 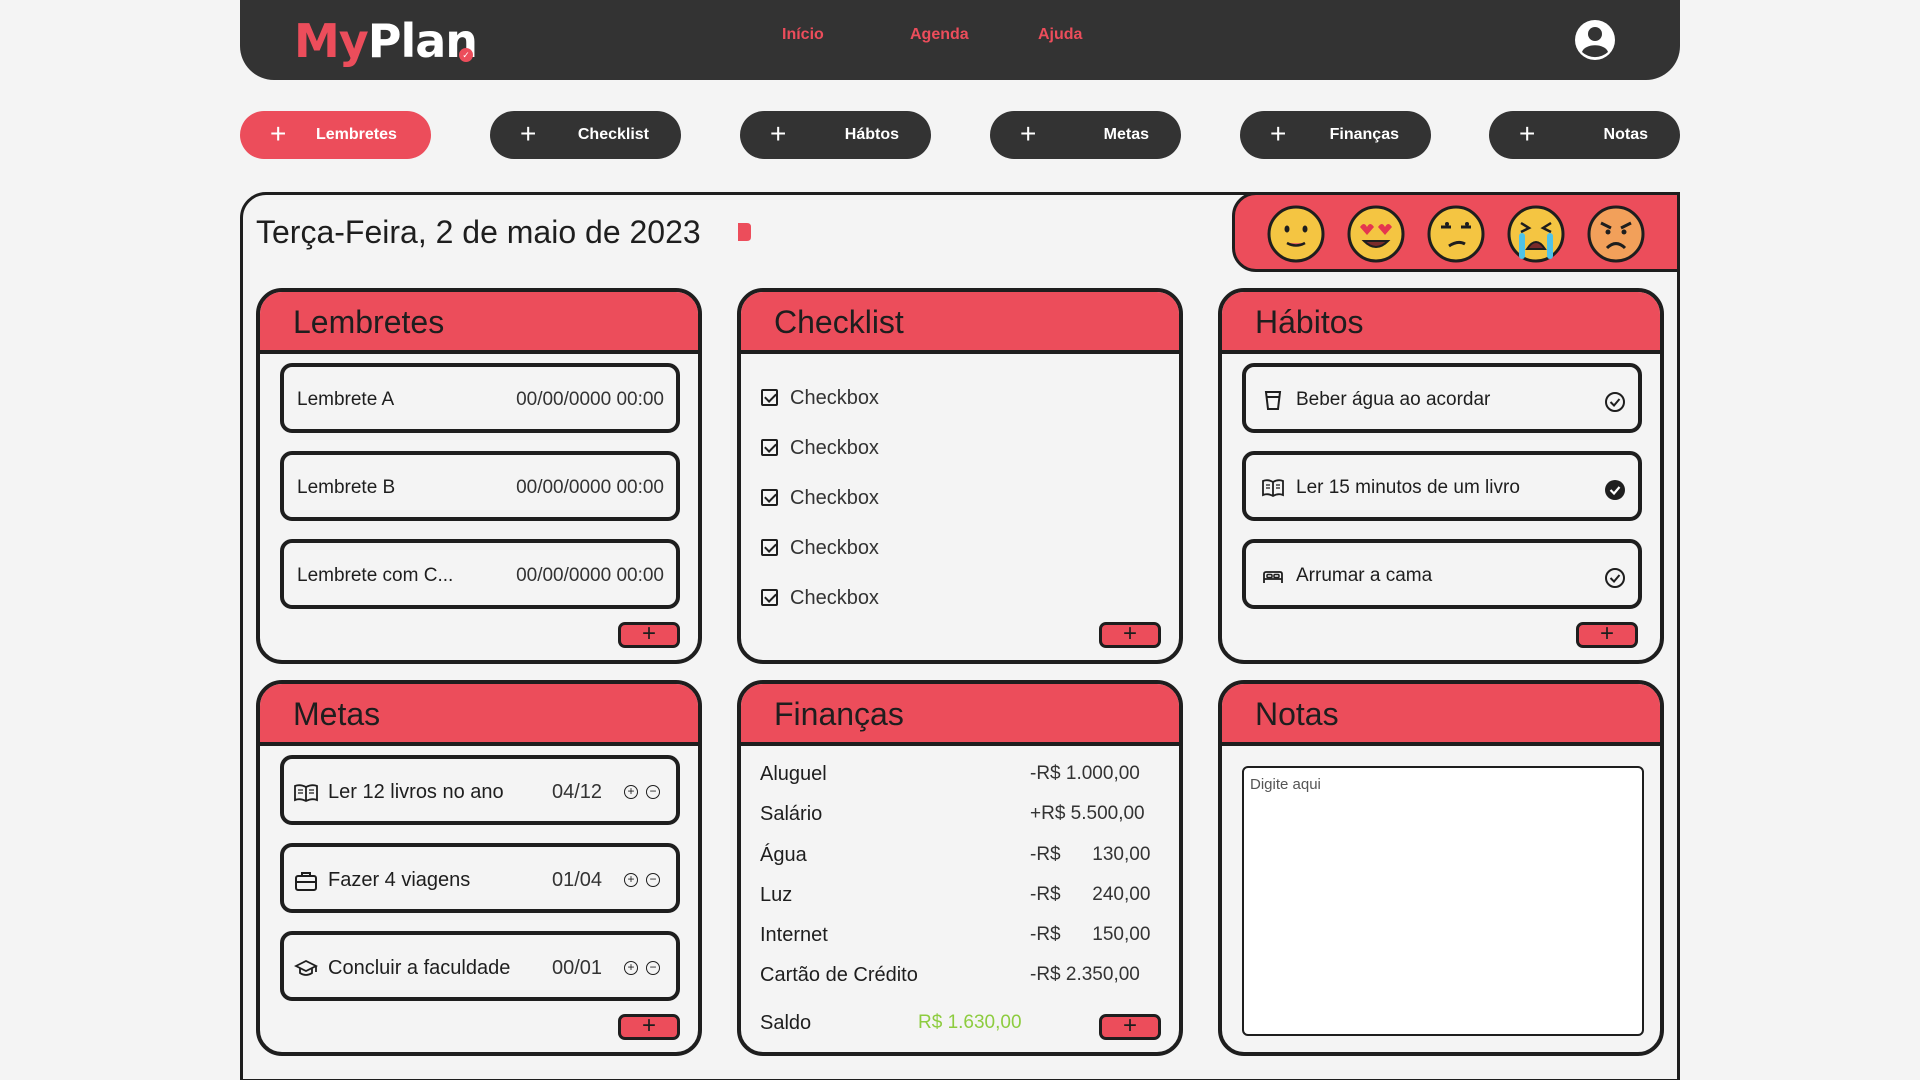 What do you see at coordinates (480, 878) in the screenshot?
I see `meta-item: Fazer 4 viagens 01/04 + −` at bounding box center [480, 878].